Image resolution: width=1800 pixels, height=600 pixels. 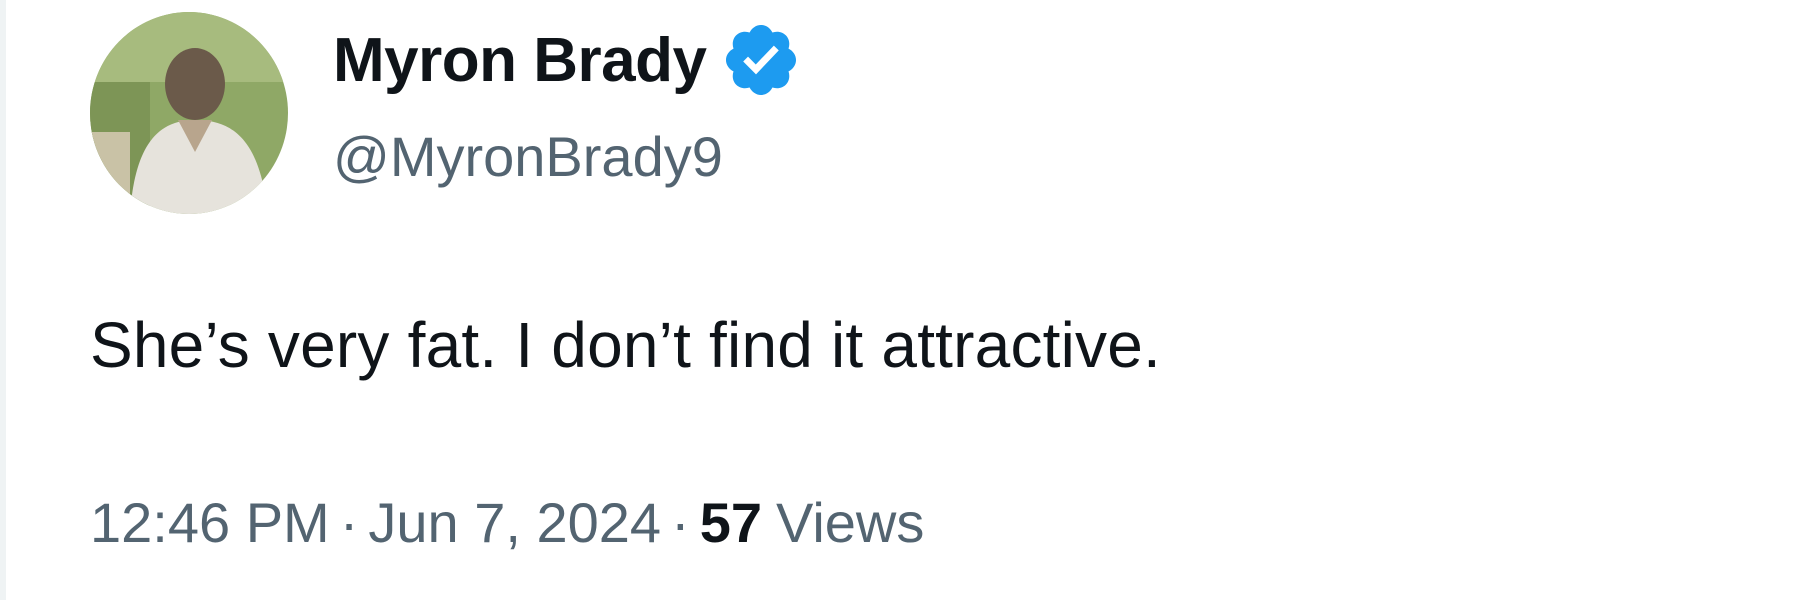 What do you see at coordinates (730, 522) in the screenshot?
I see `views-count: 57` at bounding box center [730, 522].